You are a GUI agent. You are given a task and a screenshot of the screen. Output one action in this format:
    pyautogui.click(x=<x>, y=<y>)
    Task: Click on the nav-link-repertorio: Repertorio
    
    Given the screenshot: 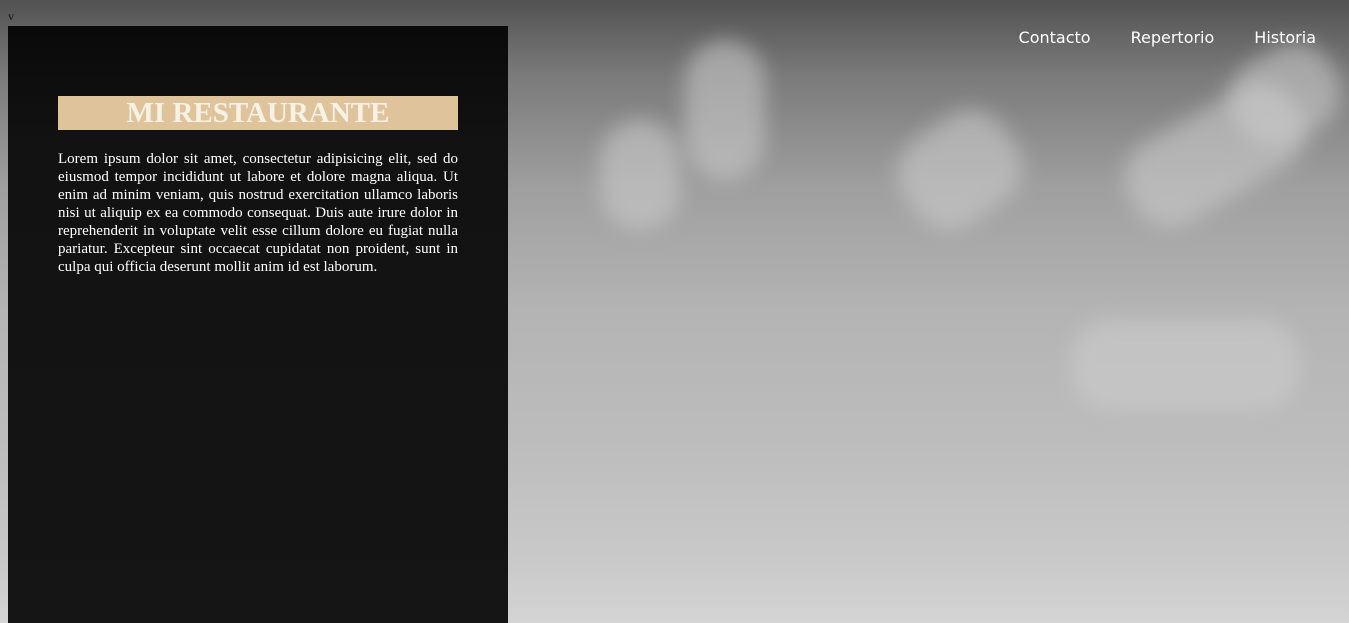 What is the action you would take?
    pyautogui.click(x=1173, y=38)
    